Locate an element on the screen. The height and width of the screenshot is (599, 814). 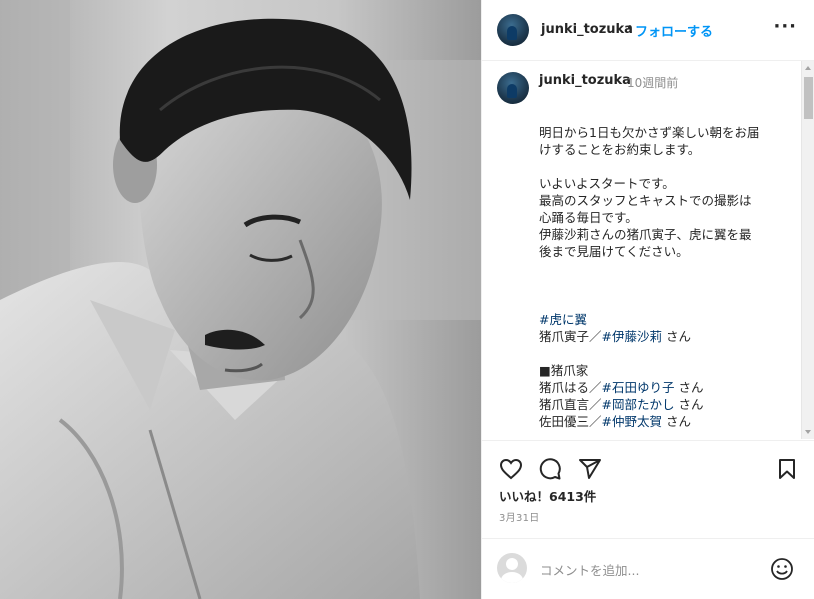
comments-scrollbar is located at coordinates (807, 250).